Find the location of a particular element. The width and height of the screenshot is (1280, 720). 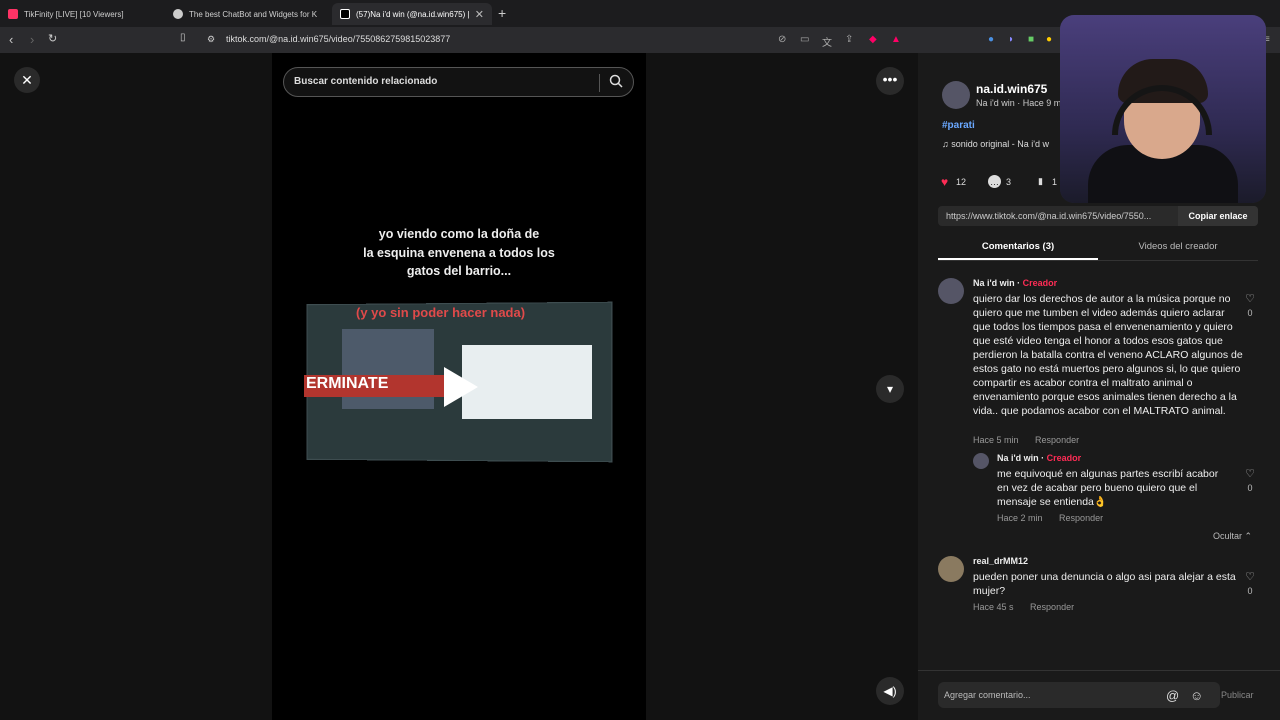

search-input: Buscar contenido relacionado is located at coordinates (365, 81).